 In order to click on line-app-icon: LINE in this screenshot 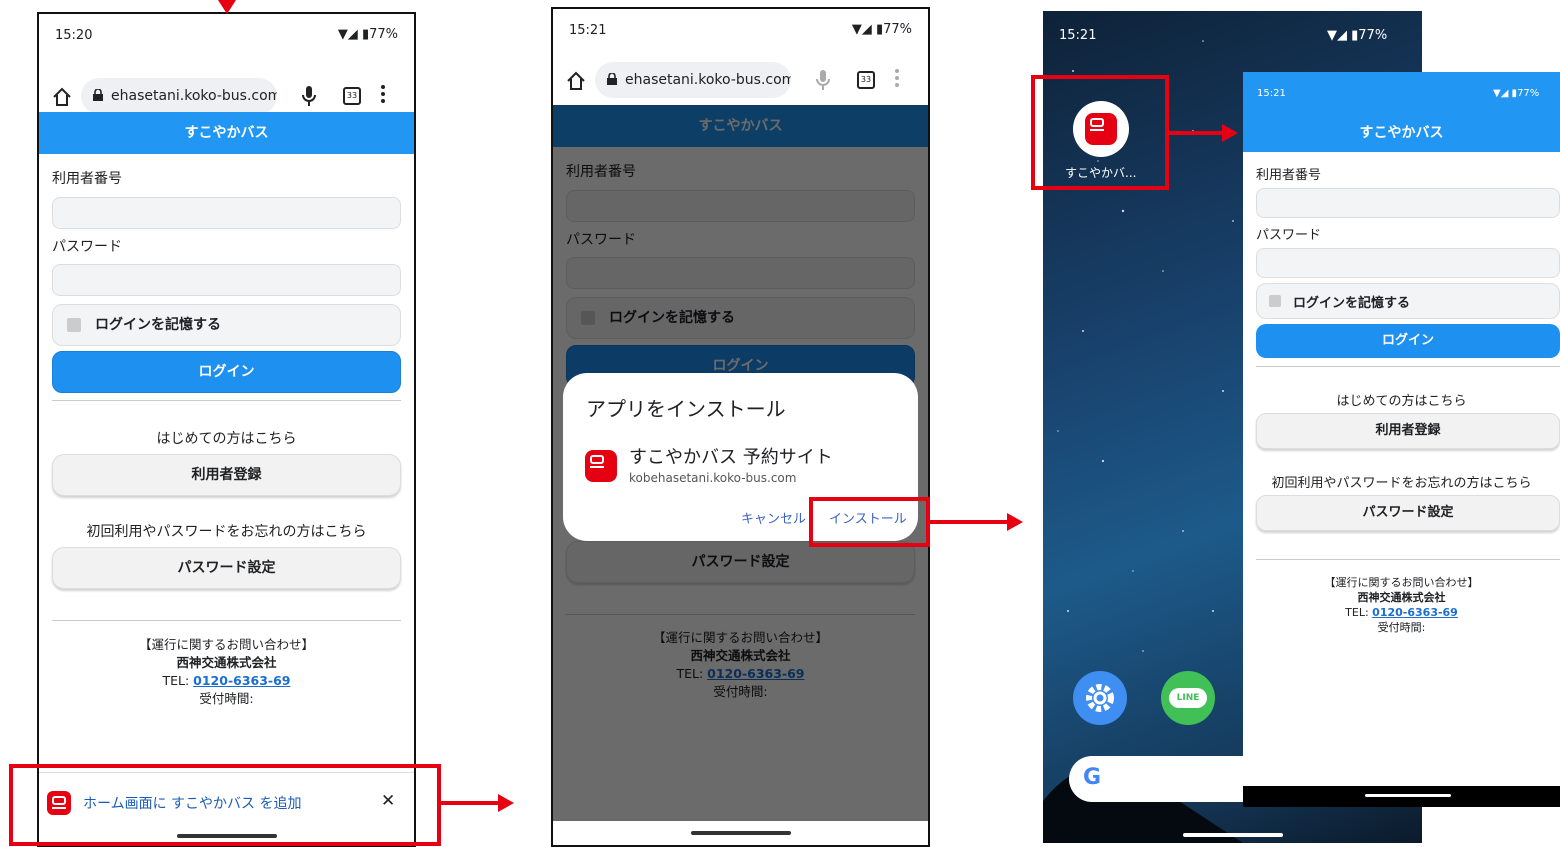, I will do `click(1188, 698)`.